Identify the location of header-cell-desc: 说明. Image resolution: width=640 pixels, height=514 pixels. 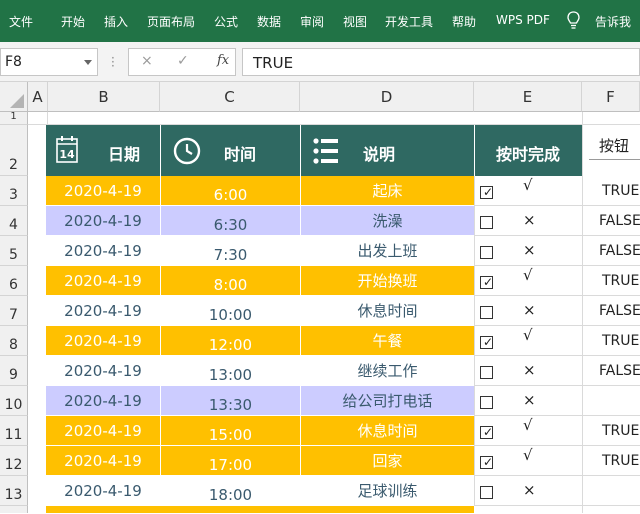
(387, 150).